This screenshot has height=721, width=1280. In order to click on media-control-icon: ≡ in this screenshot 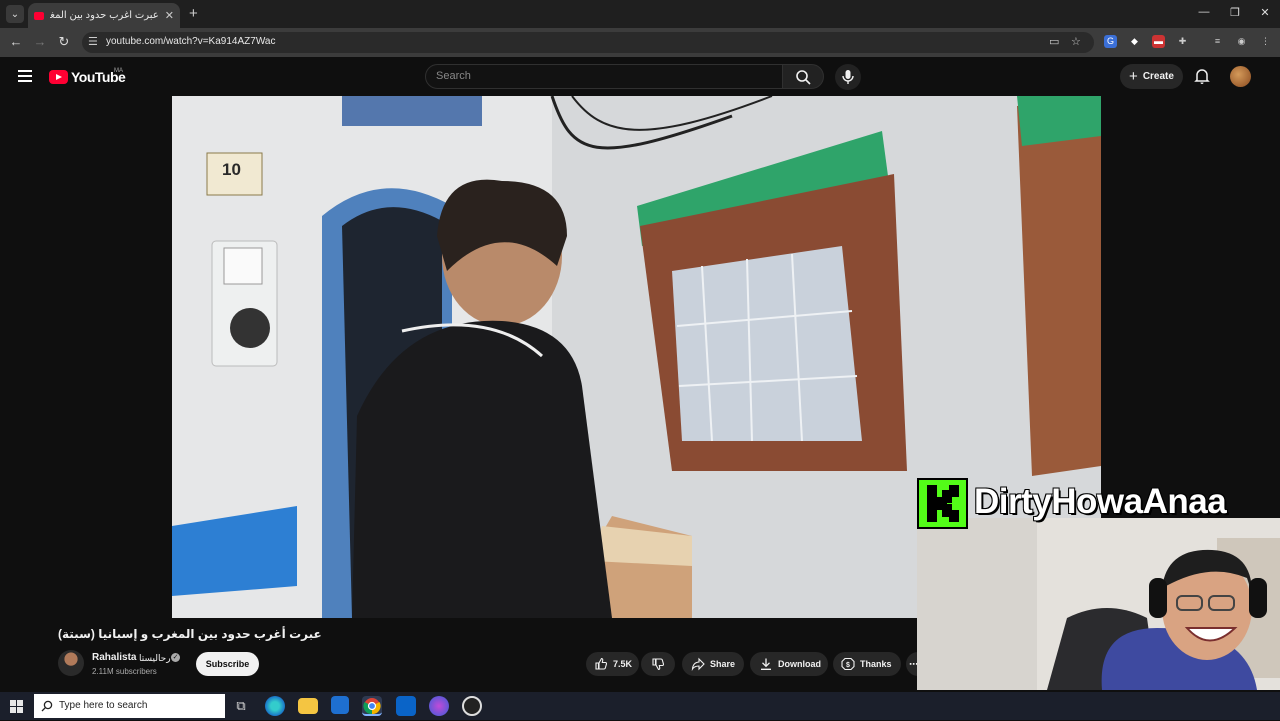, I will do `click(1217, 41)`.